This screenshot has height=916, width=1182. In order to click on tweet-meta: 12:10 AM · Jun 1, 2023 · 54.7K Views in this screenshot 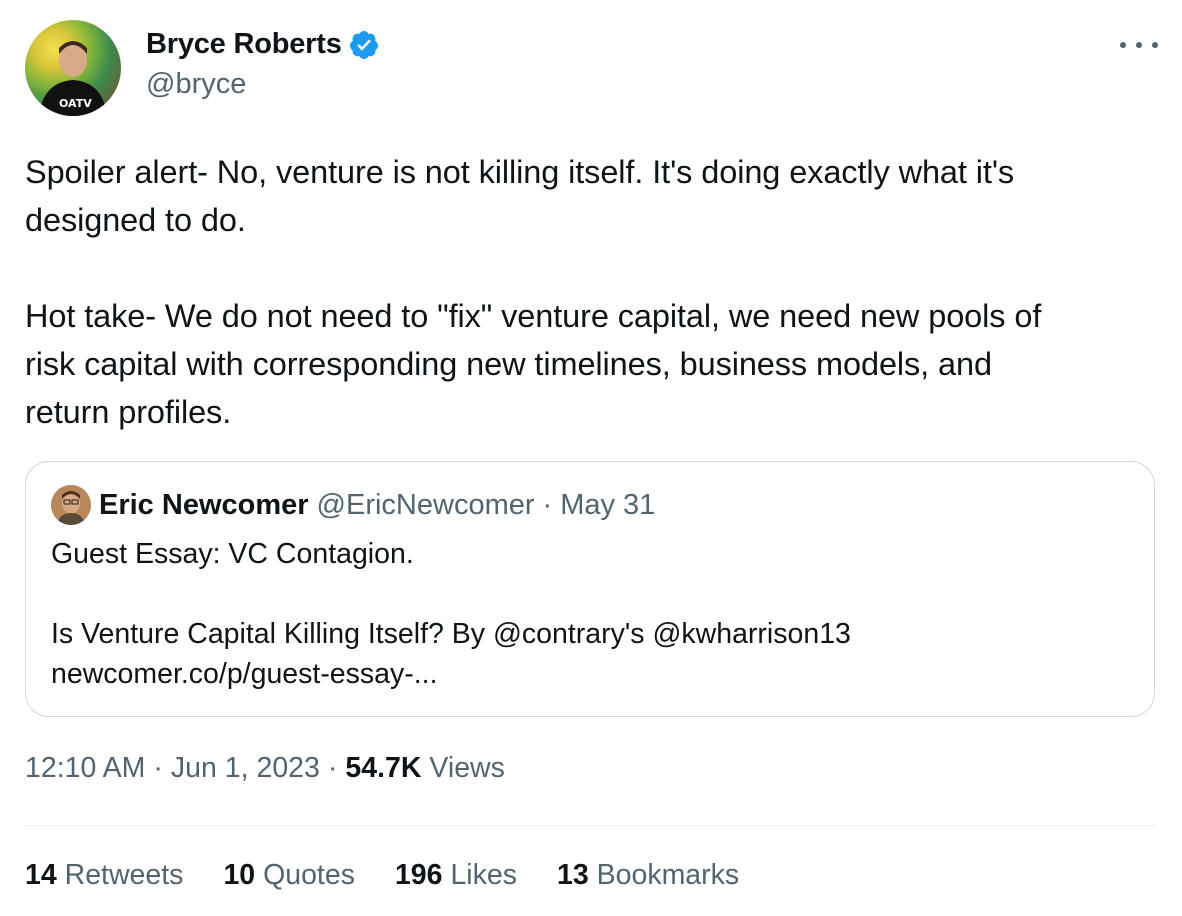, I will do `click(265, 768)`.